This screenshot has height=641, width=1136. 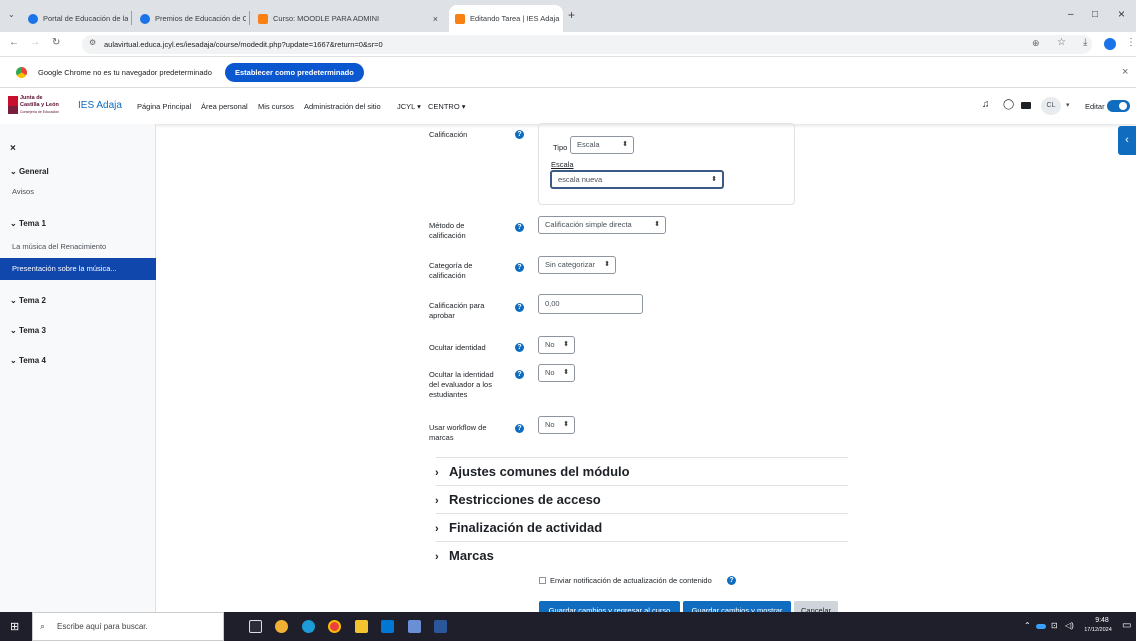 I want to click on section-marcas: › Marcas, so click(x=641, y=555).